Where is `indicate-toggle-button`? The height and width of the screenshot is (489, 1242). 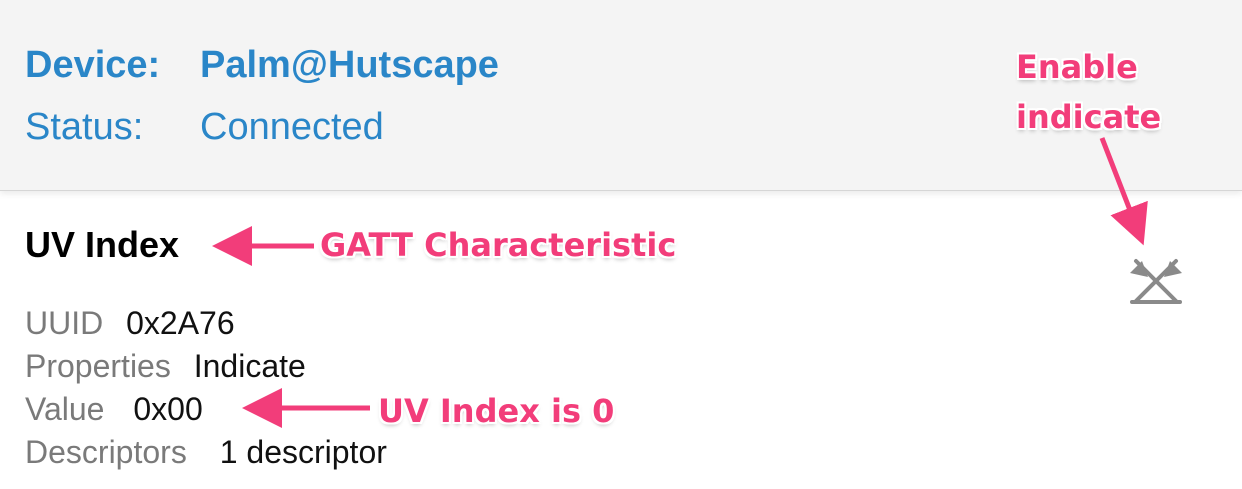
indicate-toggle-button is located at coordinates (1156, 281).